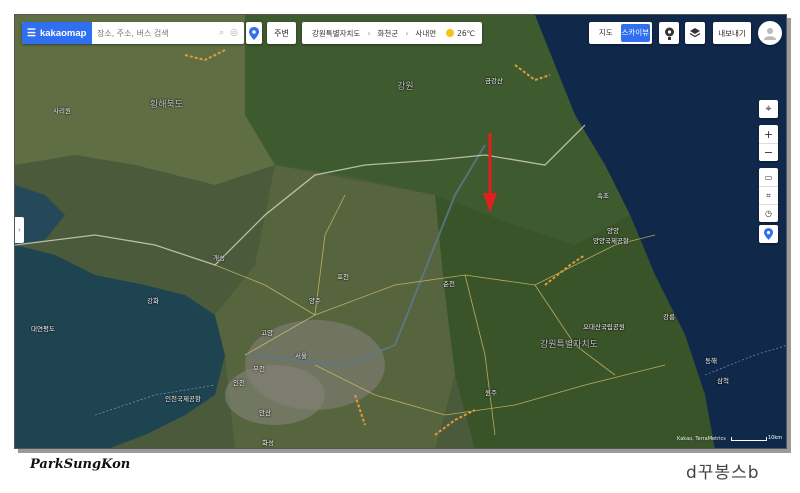  Describe the element at coordinates (267, 333) in the screenshot. I see `map-label: 고양` at that location.